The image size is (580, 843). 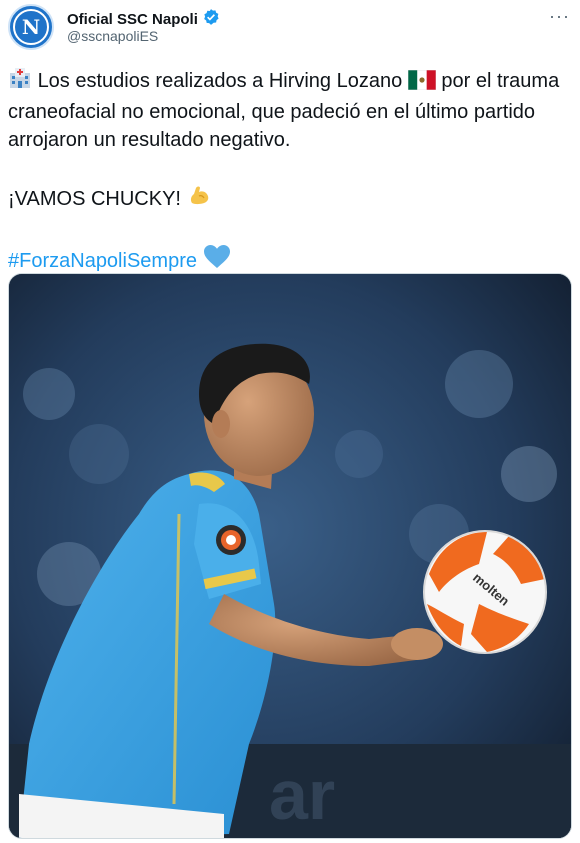 I want to click on display-name: Oficial SSC Napoli, so click(x=132, y=19).